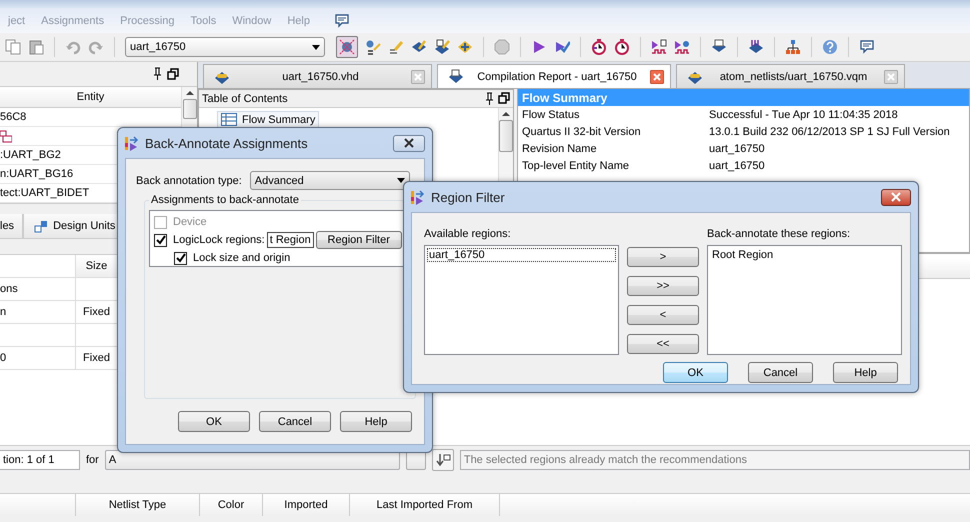  I want to click on annotation-type-dropdown: Advanced, so click(330, 180).